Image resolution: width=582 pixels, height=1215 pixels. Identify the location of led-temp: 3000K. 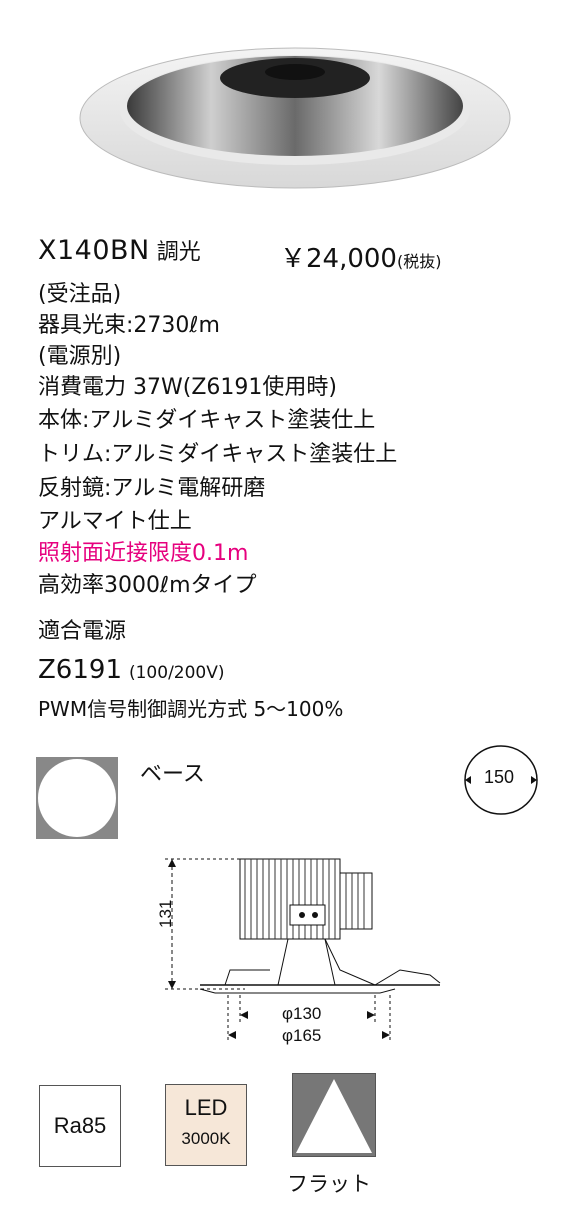
(206, 1138).